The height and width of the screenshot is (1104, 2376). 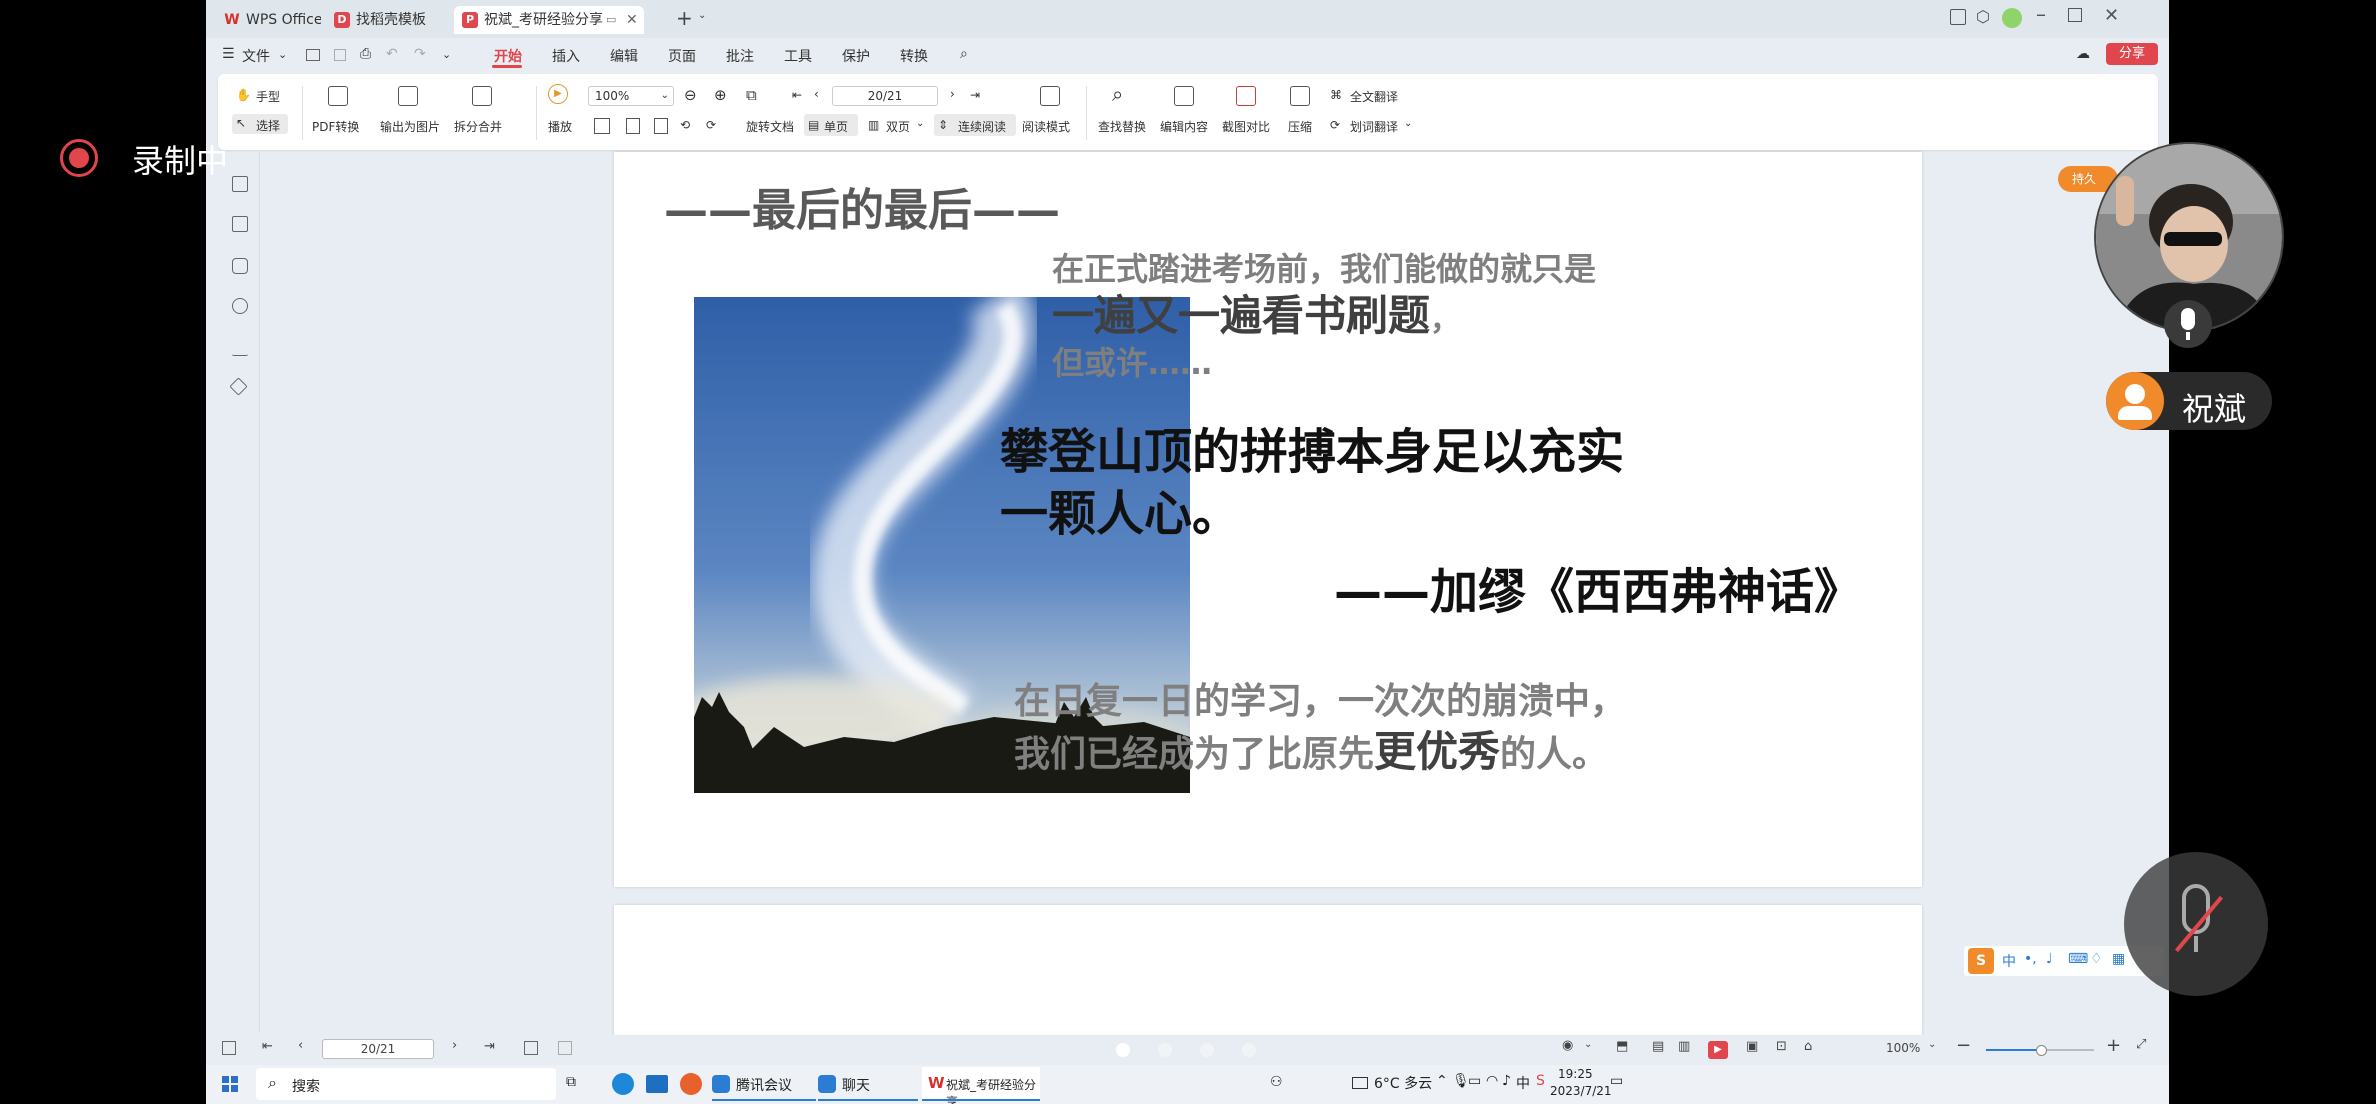 What do you see at coordinates (631, 96) in the screenshot?
I see `zoom-select: 100% ⌄` at bounding box center [631, 96].